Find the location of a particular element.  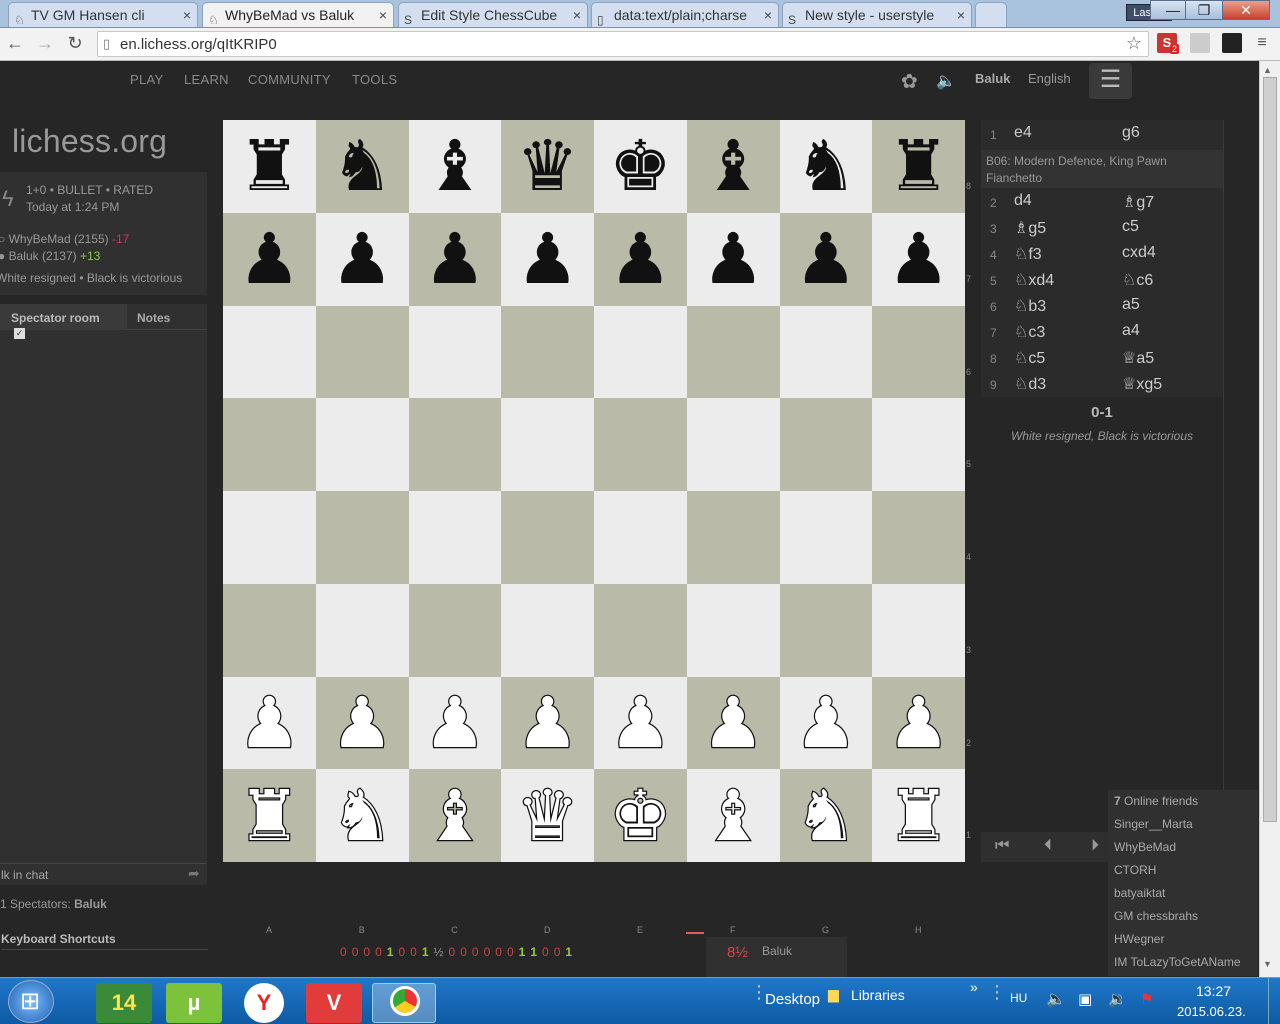

square-d2: ♟ is located at coordinates (547, 723).